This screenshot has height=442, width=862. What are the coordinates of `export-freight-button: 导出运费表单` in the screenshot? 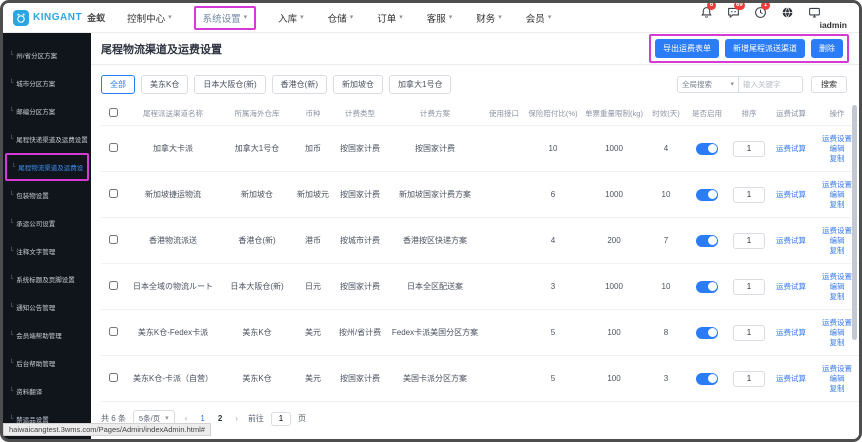 It's located at (687, 48).